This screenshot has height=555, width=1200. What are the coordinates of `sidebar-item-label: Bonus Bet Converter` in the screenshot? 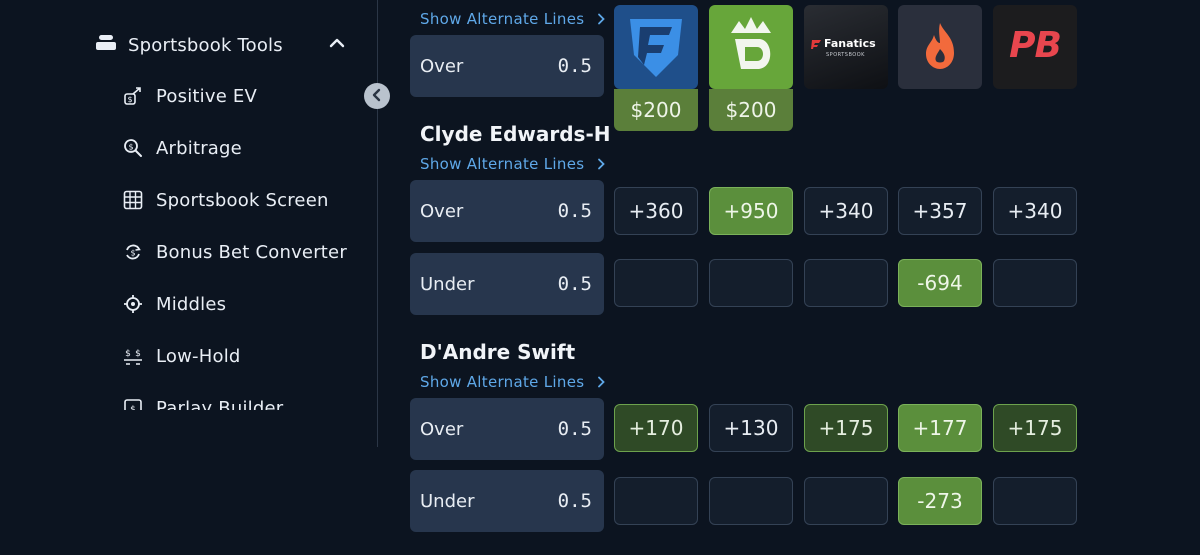 It's located at (251, 252).